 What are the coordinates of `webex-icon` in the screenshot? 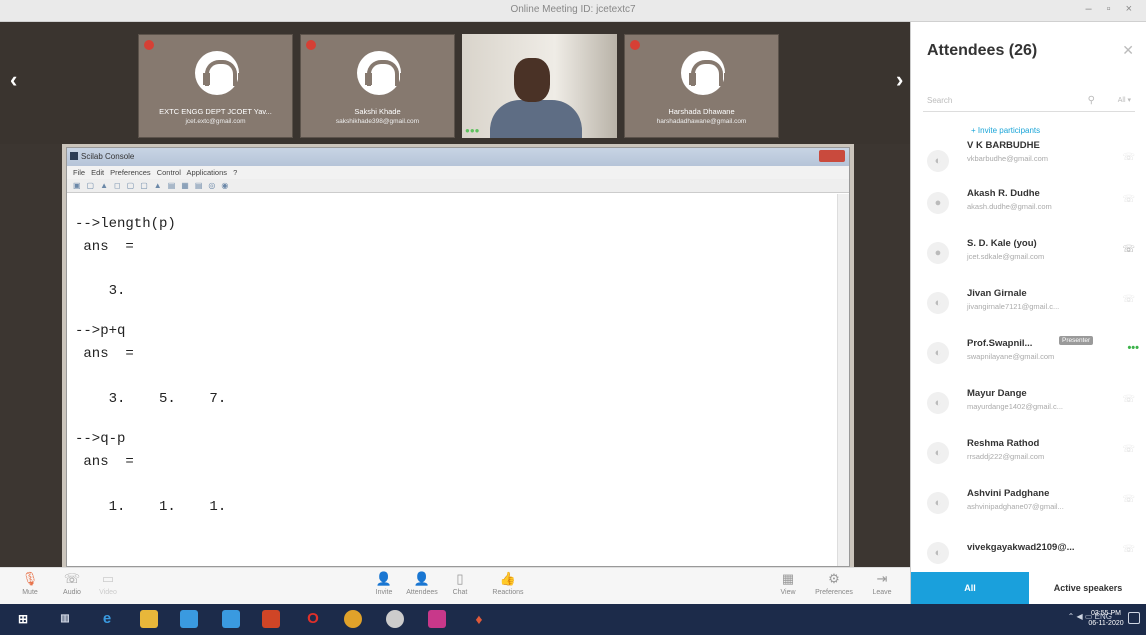 It's located at (395, 619).